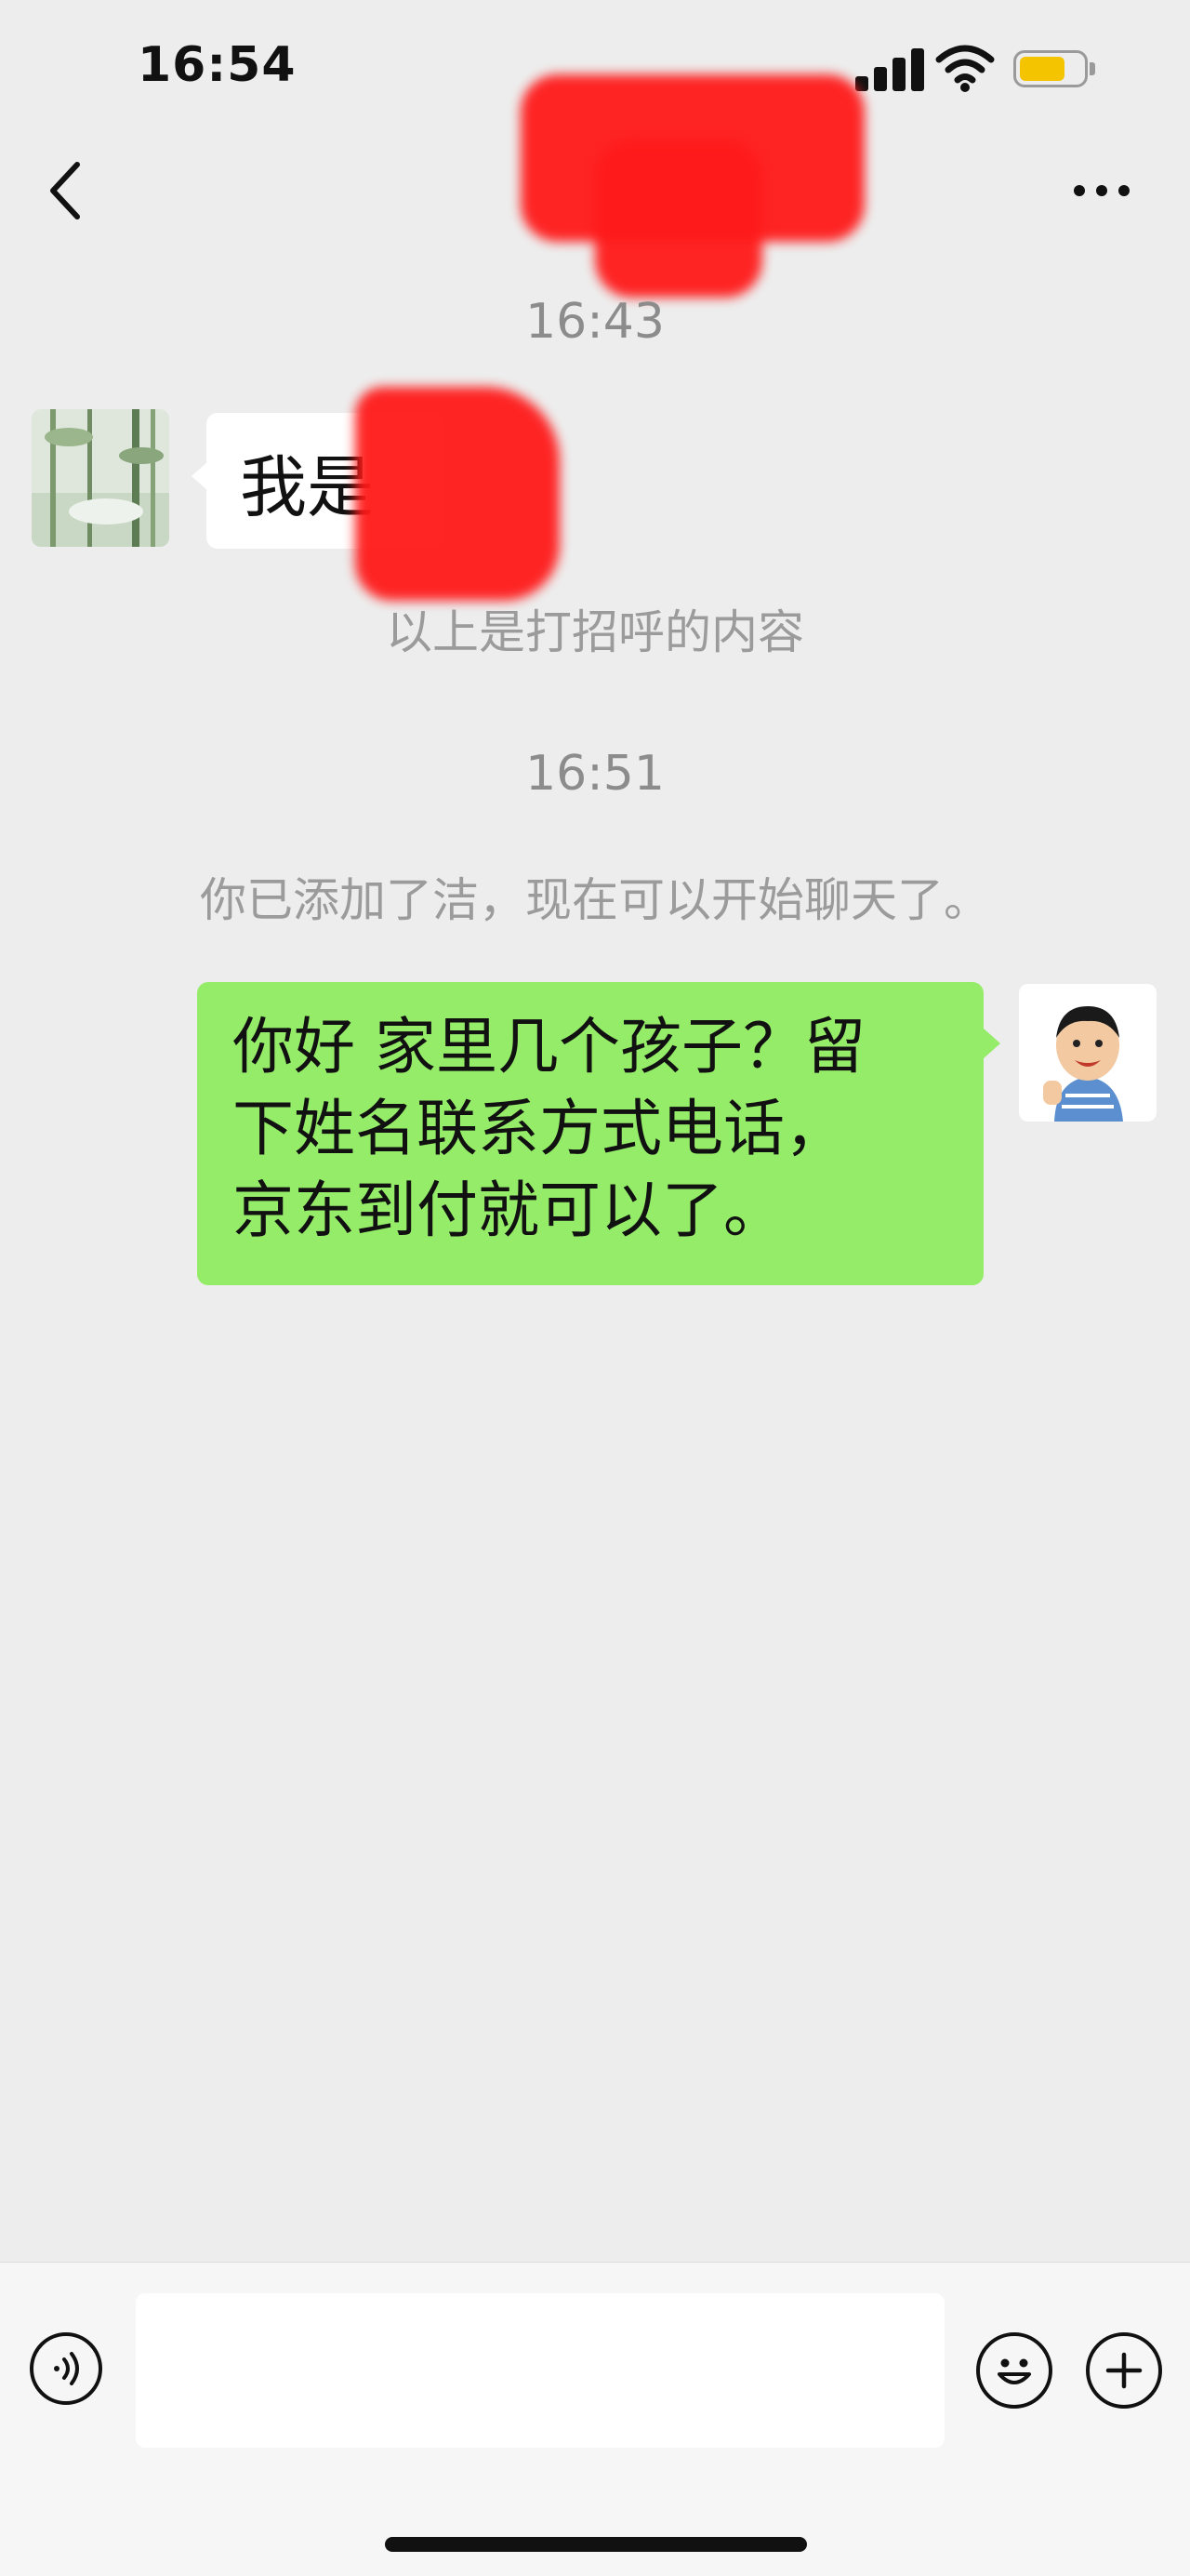 The image size is (1190, 2576). I want to click on greeting-note: 以上是打招呼的内容, so click(595, 632).